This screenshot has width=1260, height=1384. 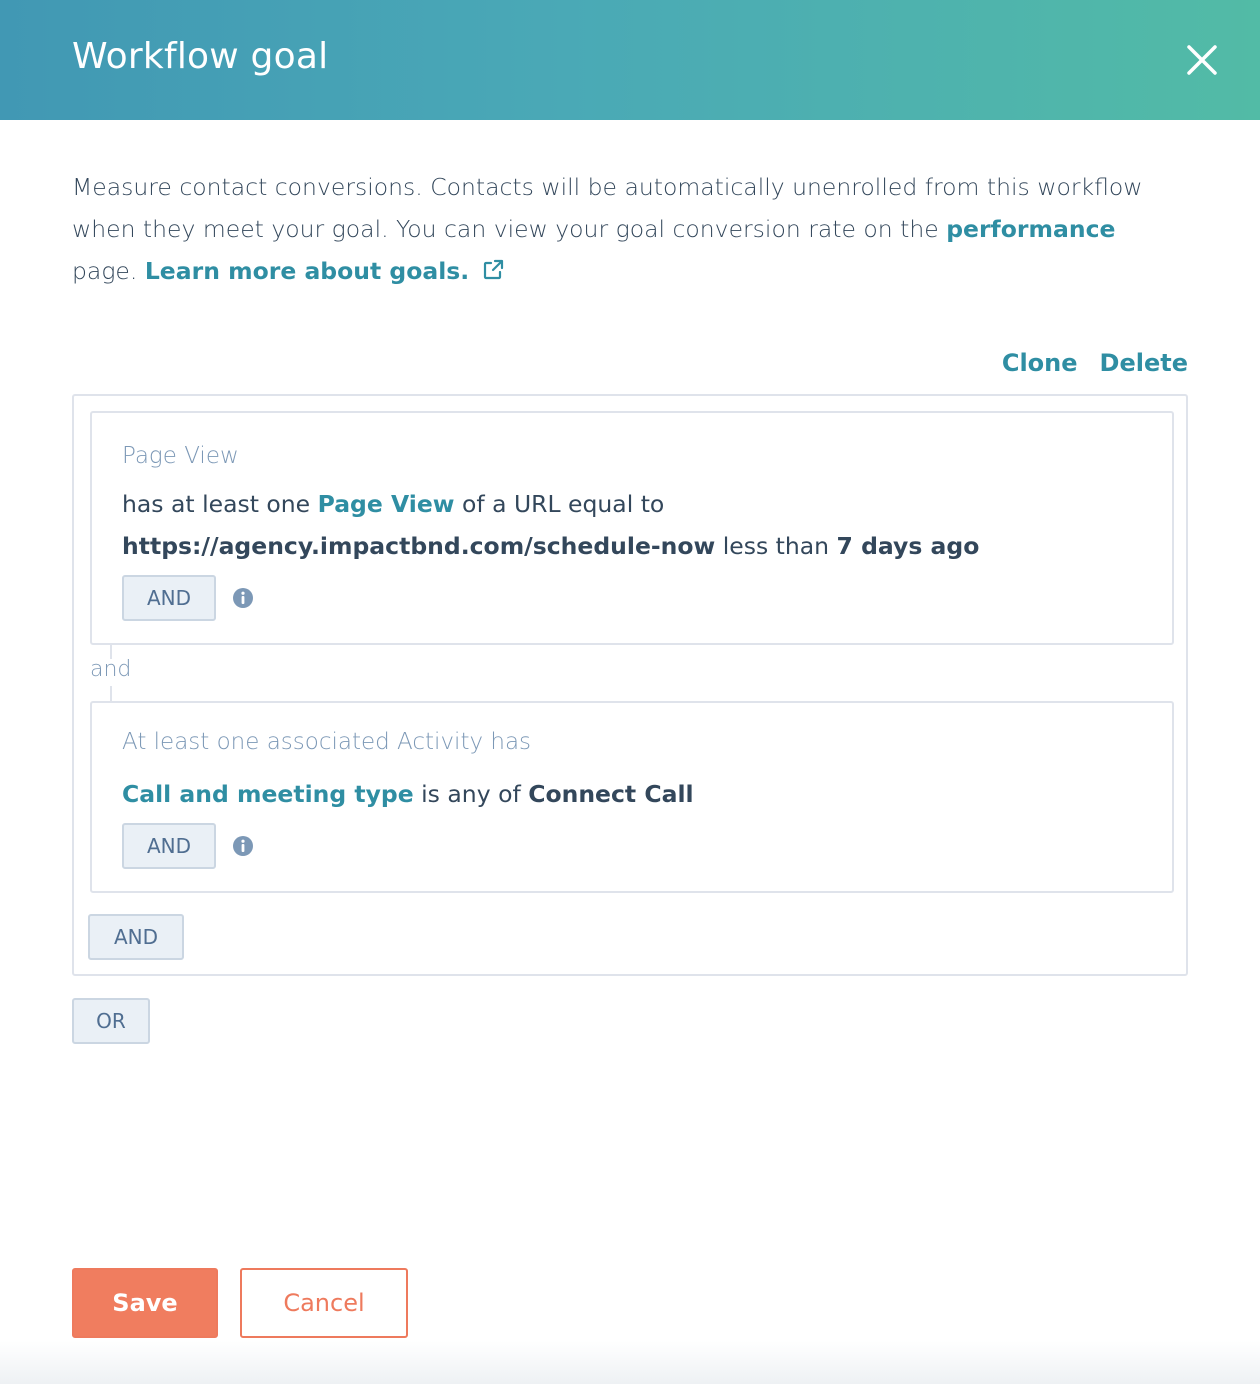 What do you see at coordinates (200, 56) in the screenshot?
I see `dialog-title: Workflow goal` at bounding box center [200, 56].